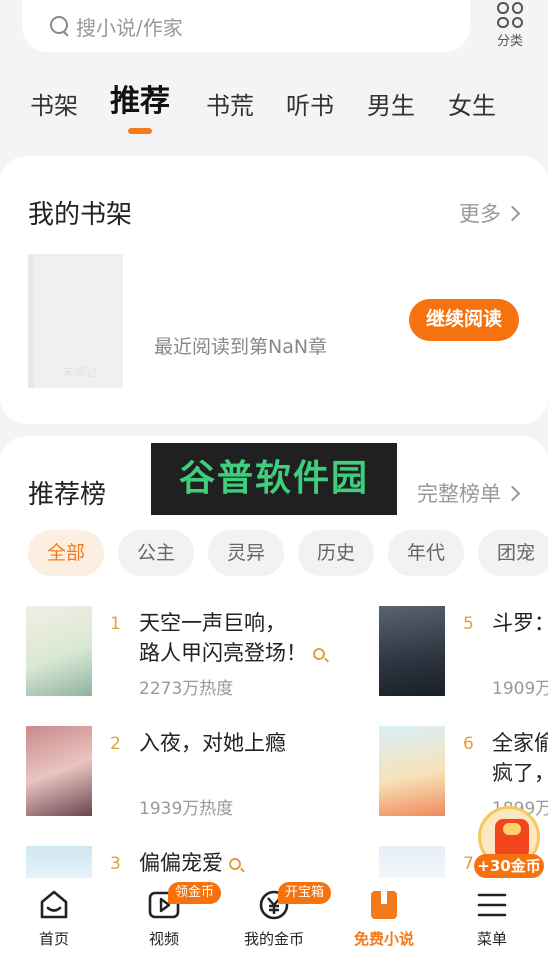 This screenshot has width=548, height=958. I want to click on full-ranking-link: 完整榜单, so click(467, 493).